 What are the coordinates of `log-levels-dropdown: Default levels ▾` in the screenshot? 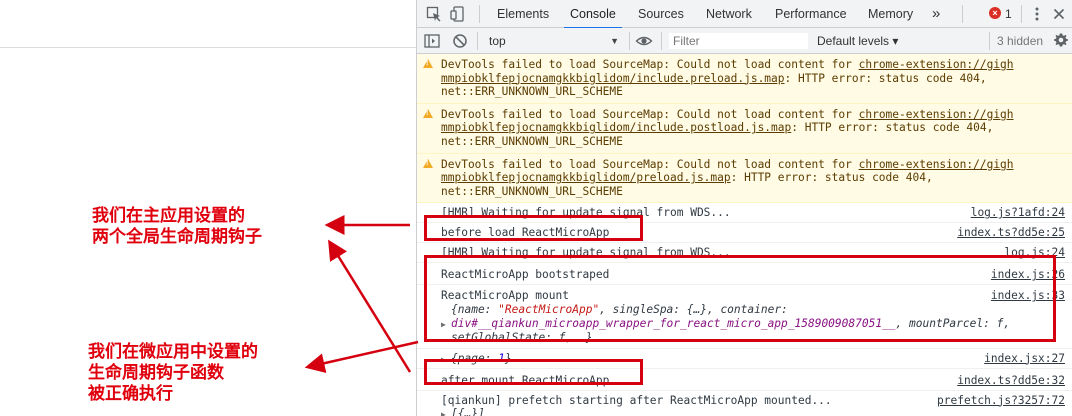 It's located at (857, 41).